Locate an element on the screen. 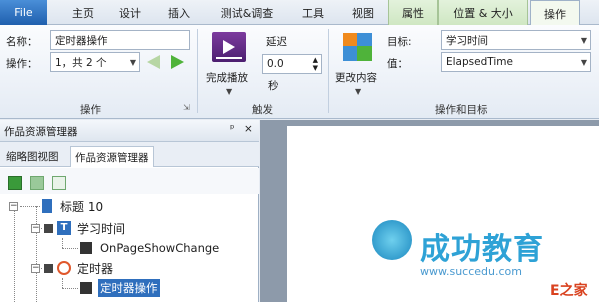 The height and width of the screenshot is (302, 599). tree-node-study-time: T 学习时间 is located at coordinates (84, 228).